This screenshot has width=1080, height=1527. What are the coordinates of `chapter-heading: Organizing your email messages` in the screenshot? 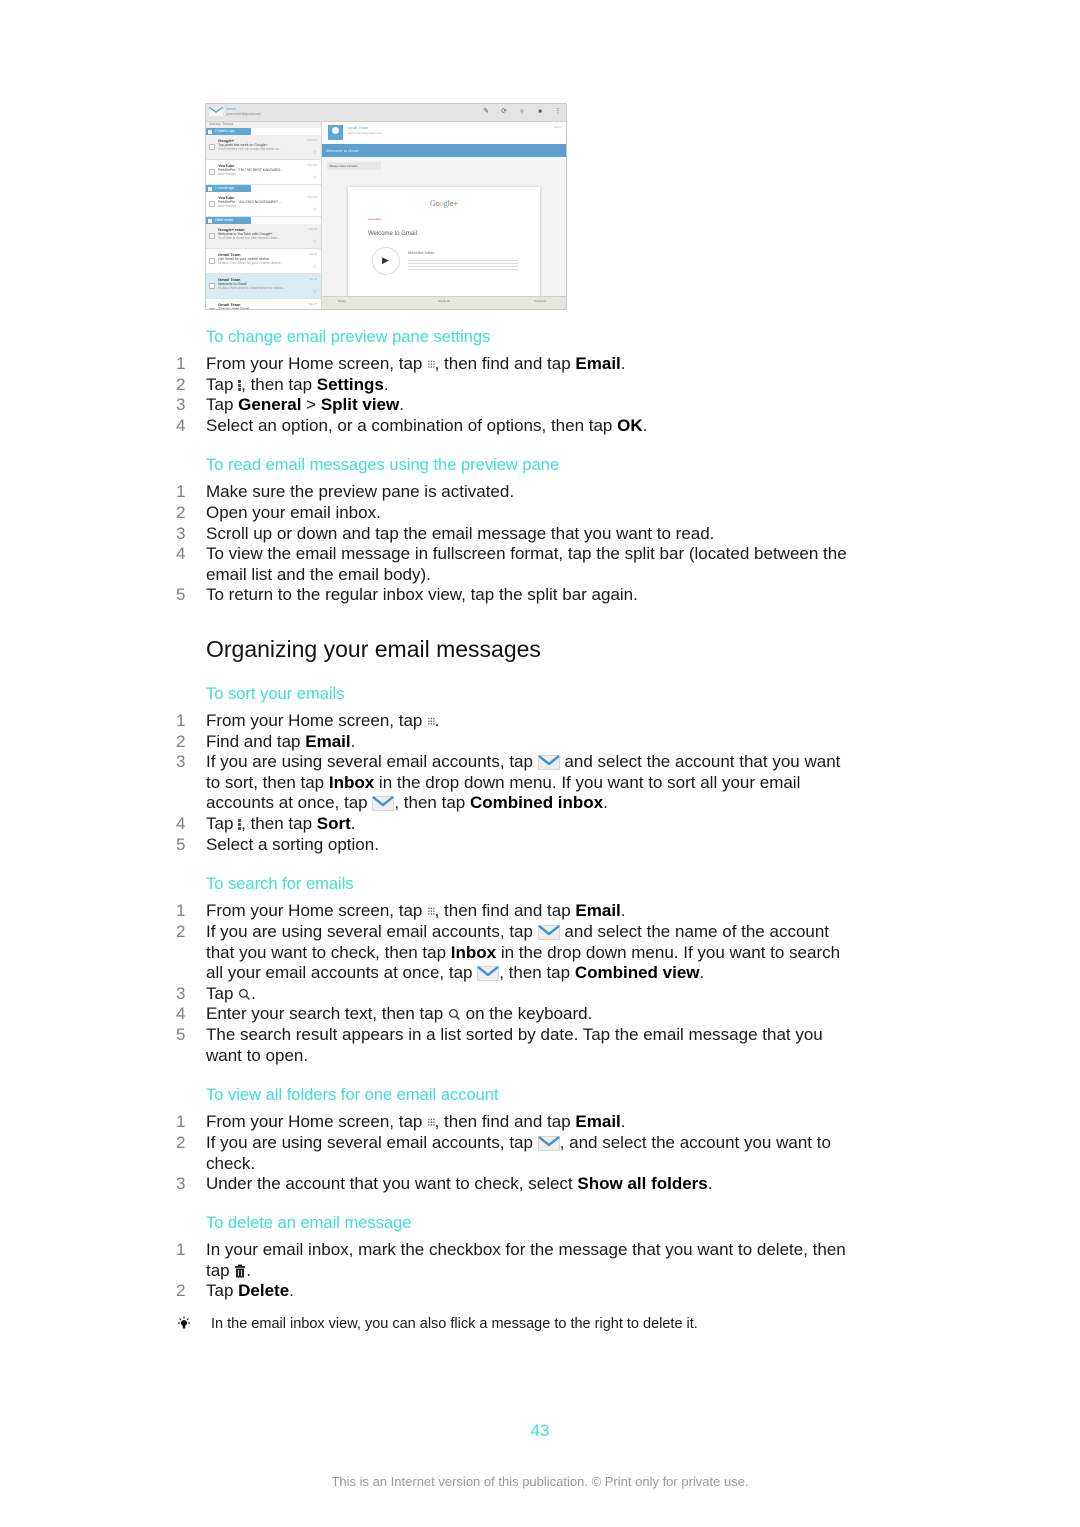 It's located at (373, 649).